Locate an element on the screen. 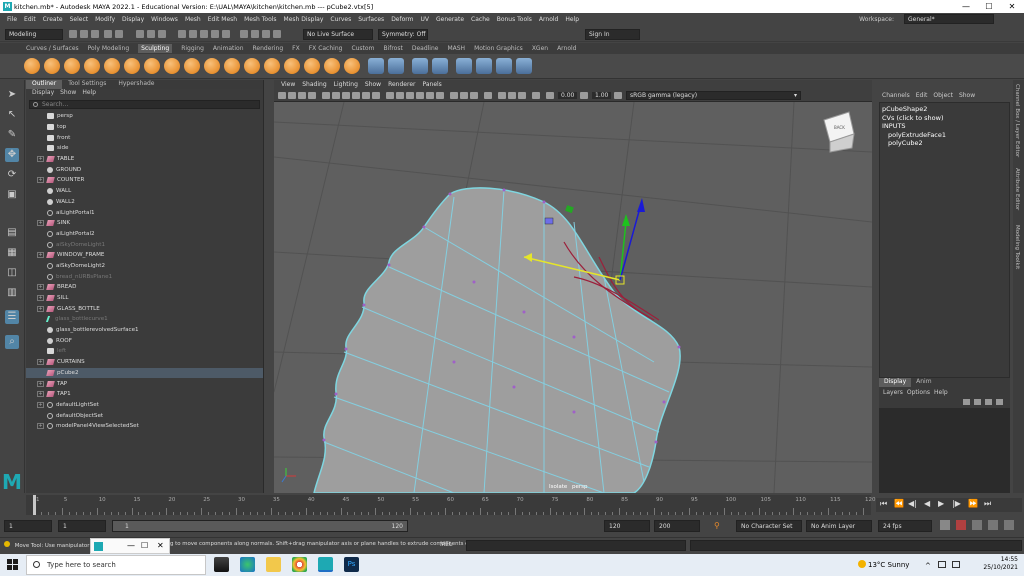  magnify-icon: ⌕ is located at coordinates (12, 342).